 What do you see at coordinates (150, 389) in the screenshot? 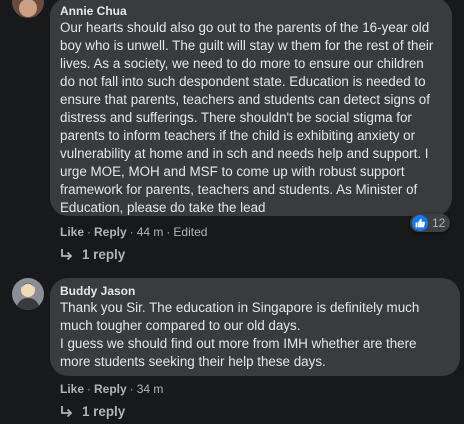
I see `comment-timestamp: 34 m` at bounding box center [150, 389].